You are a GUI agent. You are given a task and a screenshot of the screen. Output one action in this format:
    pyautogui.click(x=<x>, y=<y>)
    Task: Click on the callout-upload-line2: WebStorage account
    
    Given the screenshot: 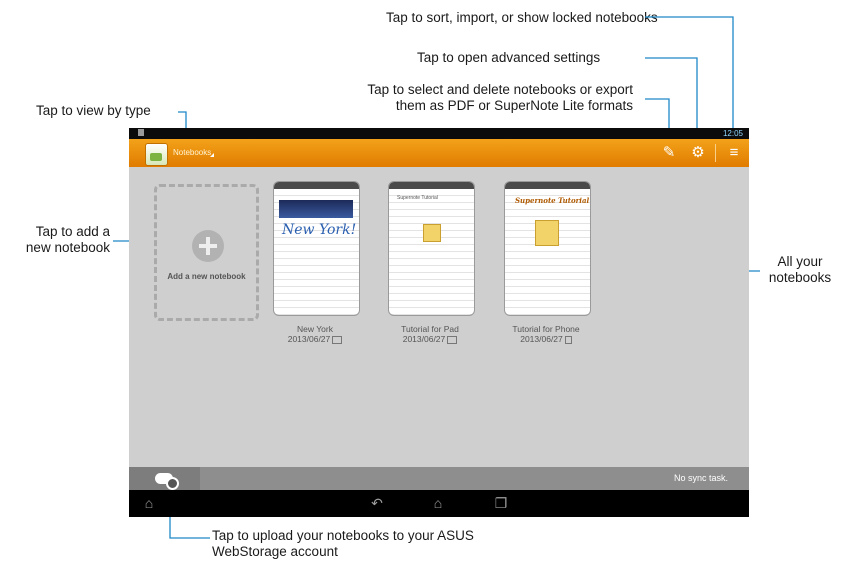 What is the action you would take?
    pyautogui.click(x=275, y=551)
    